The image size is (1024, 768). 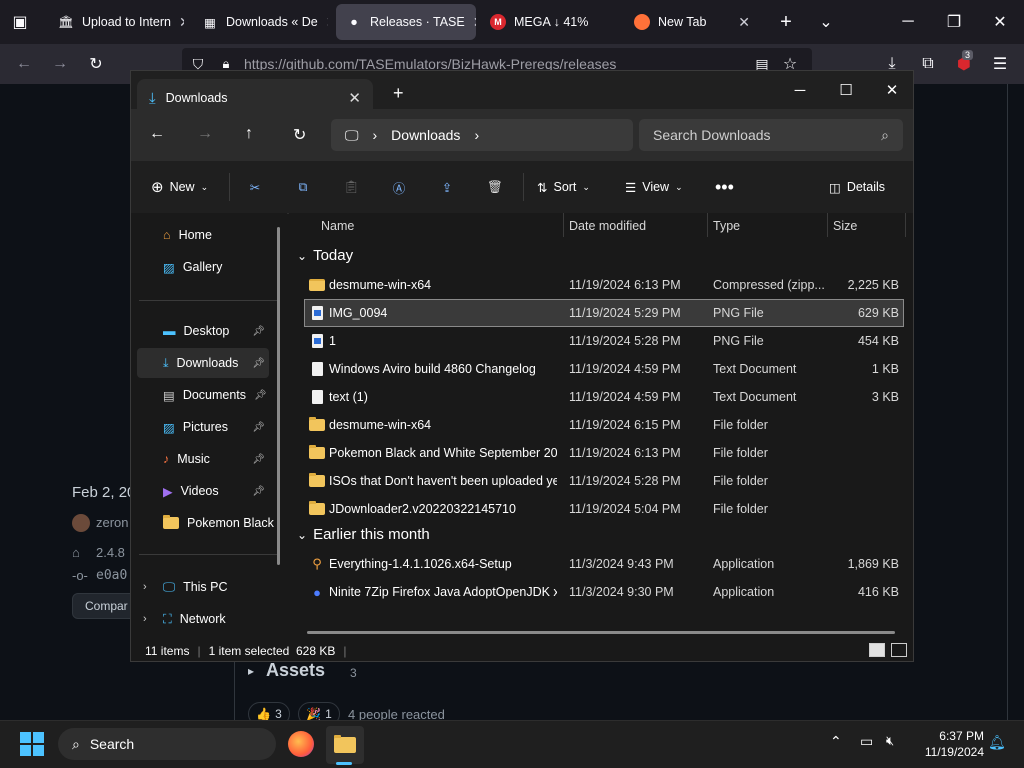 What do you see at coordinates (954, 22) in the screenshot?
I see `restore-icon: ❐` at bounding box center [954, 22].